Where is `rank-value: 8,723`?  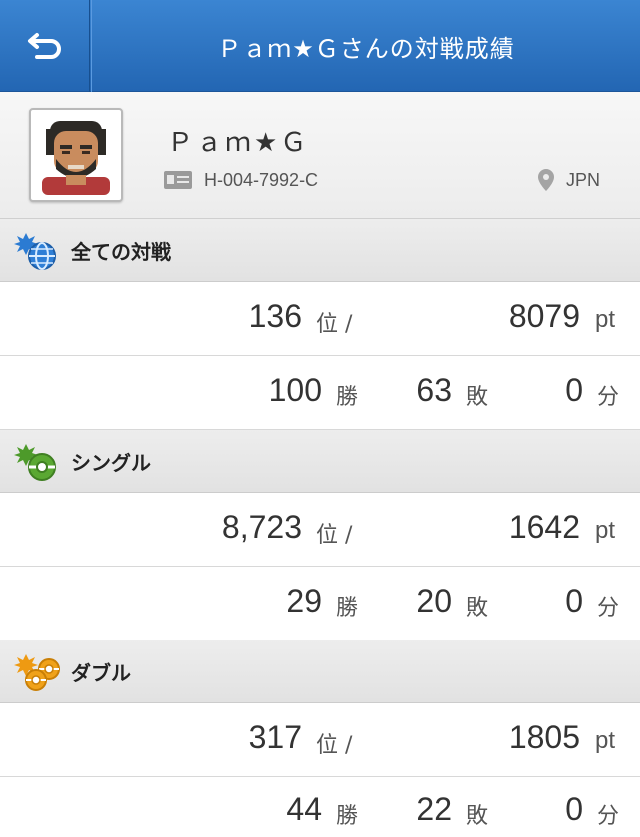 rank-value: 8,723 is located at coordinates (261, 527).